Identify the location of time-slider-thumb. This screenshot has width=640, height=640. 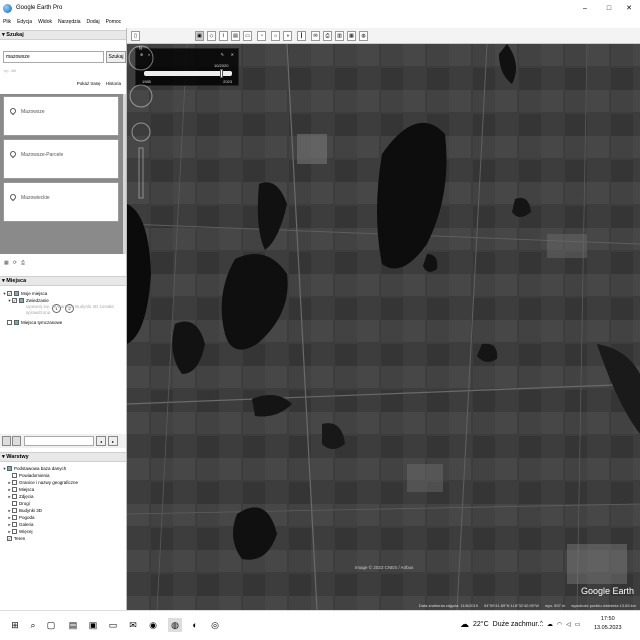
(221, 73).